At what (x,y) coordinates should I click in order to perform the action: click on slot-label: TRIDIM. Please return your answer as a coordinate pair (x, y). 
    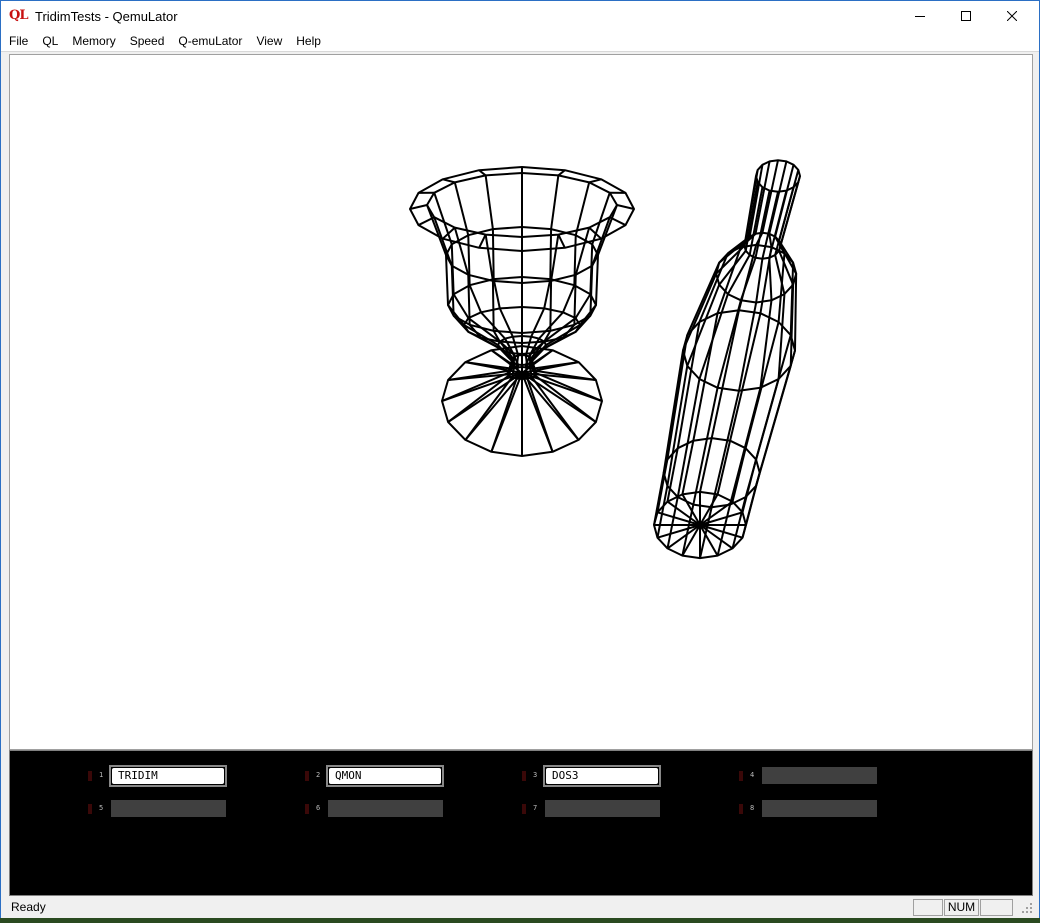
    Looking at the image, I should click on (168, 776).